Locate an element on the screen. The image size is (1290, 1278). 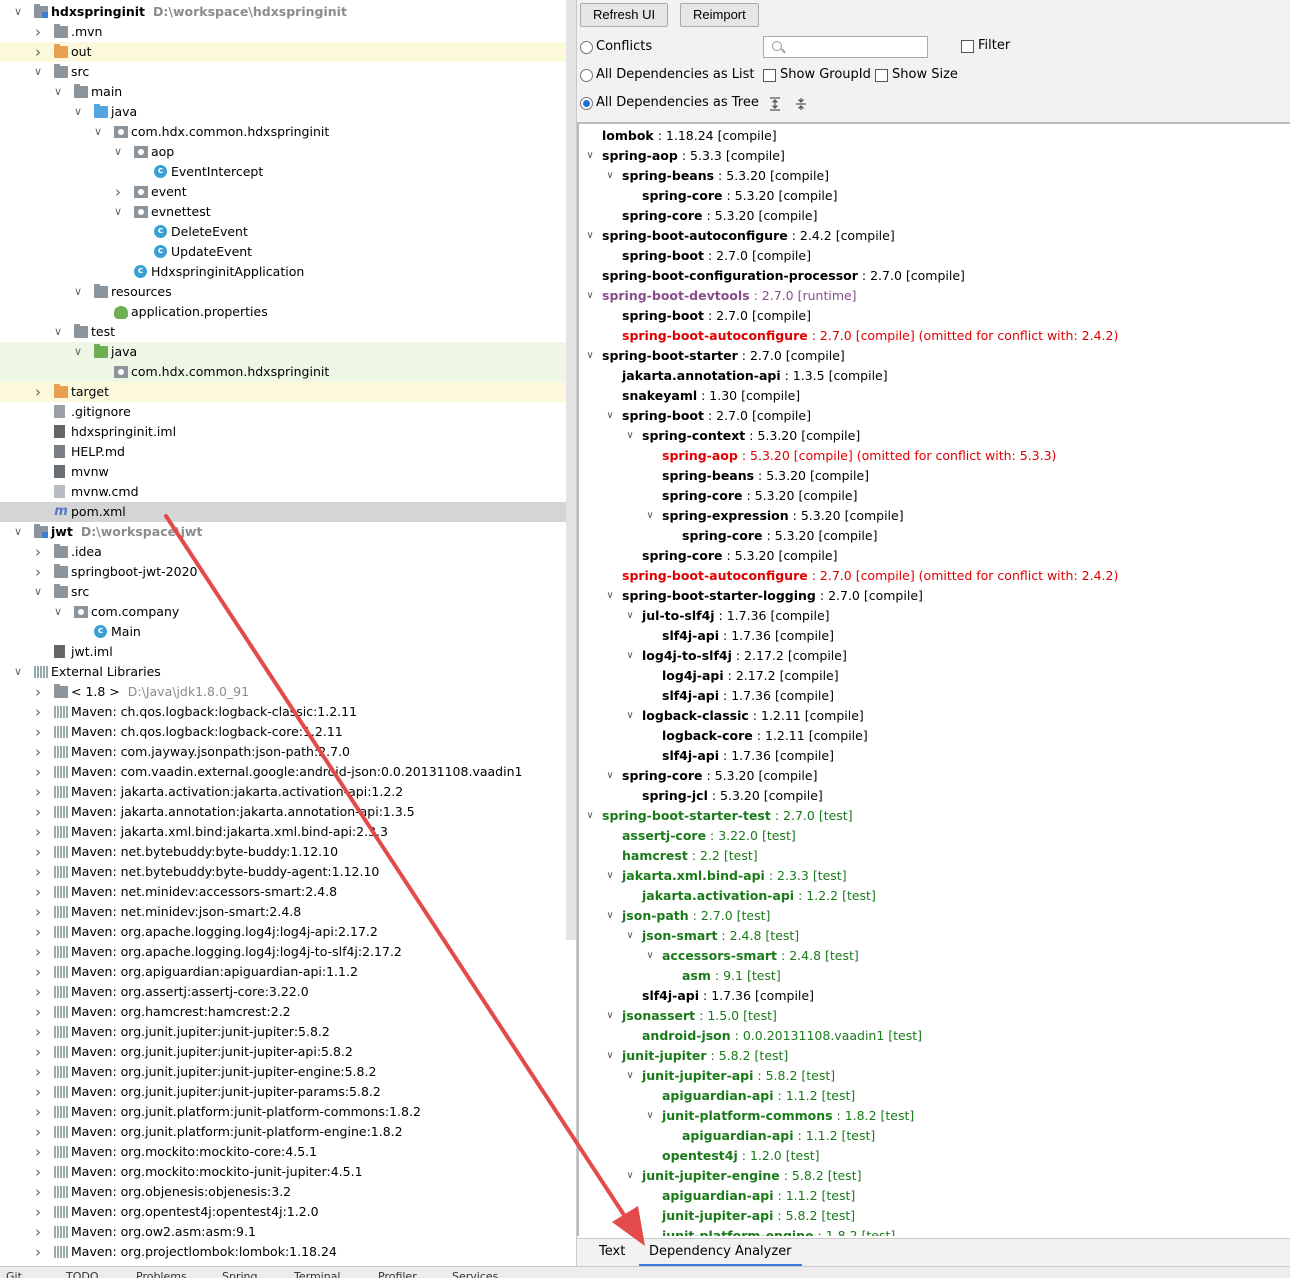
dependency-row: assertj-core : 3.22.0 [test] is located at coordinates (929, 836).